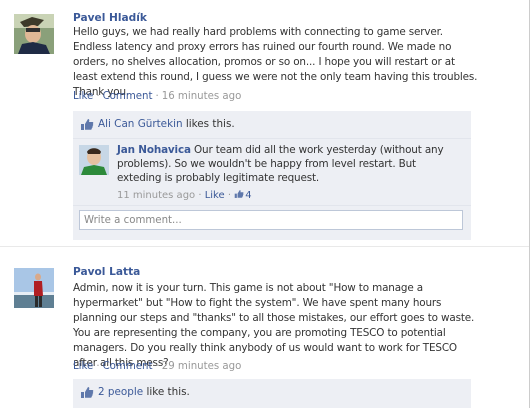 The image size is (530, 408). I want to click on post-actions: Like · Comment · 29 minutes ago, so click(157, 366).